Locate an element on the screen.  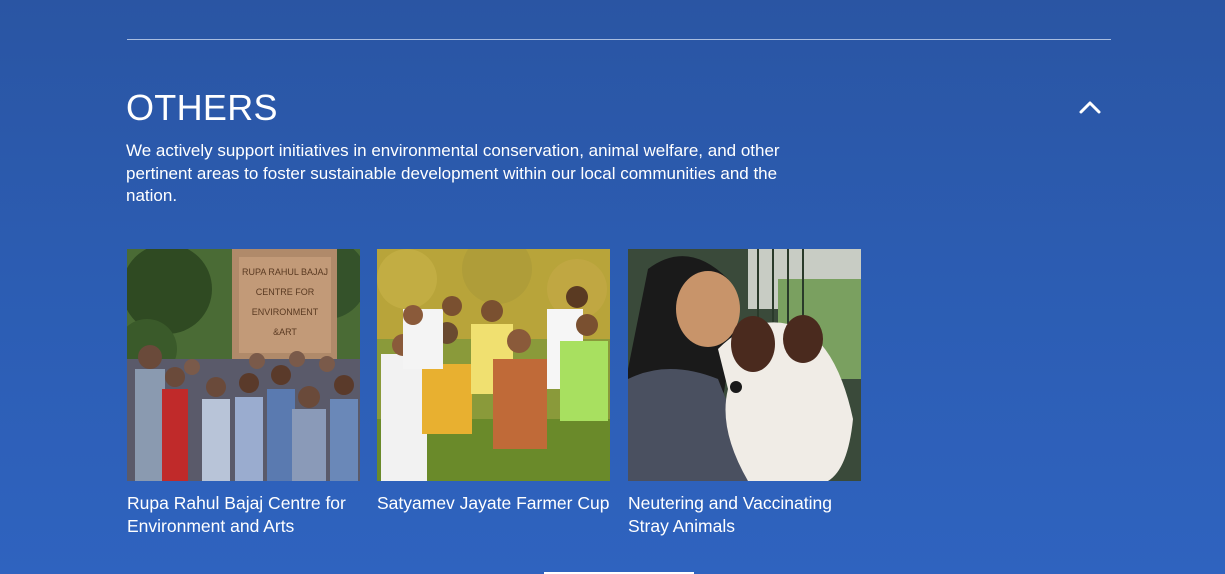
section-title: OTHERS is located at coordinates (202, 107).